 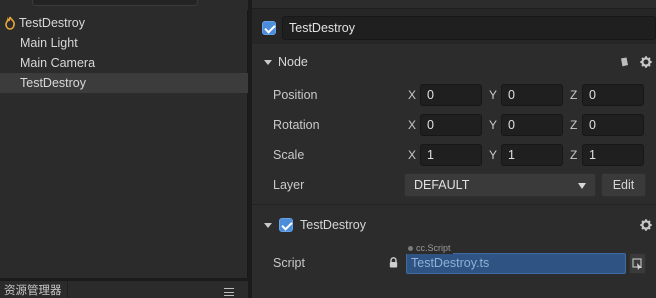 What do you see at coordinates (454, 62) in the screenshot?
I see `node-section-header: Node` at bounding box center [454, 62].